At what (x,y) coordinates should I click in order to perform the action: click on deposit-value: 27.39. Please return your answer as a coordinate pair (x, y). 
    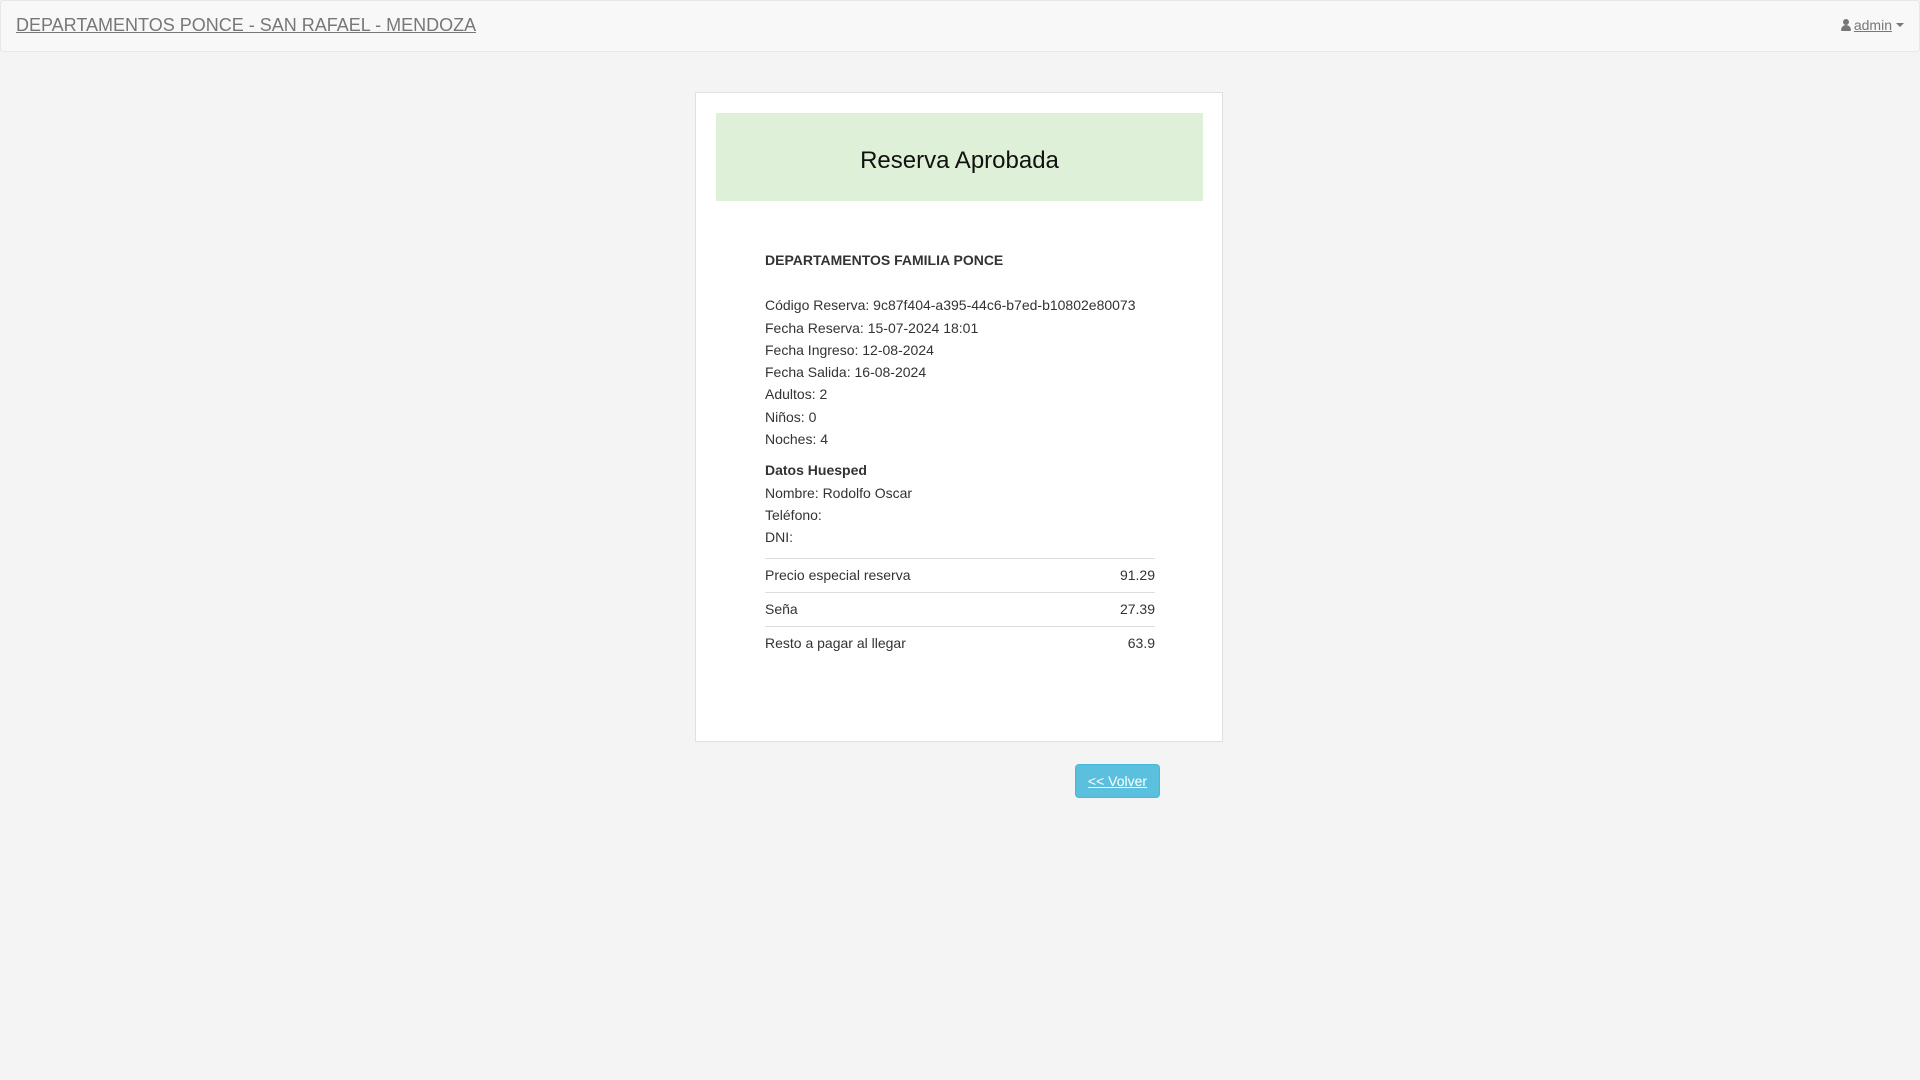
    Looking at the image, I should click on (1137, 608).